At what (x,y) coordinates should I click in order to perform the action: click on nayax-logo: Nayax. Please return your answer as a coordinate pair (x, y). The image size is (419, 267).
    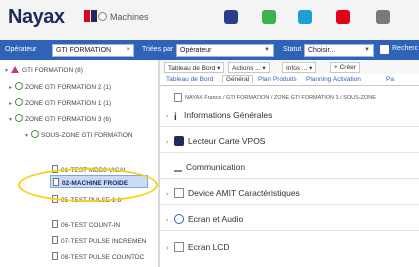
    Looking at the image, I should click on (52, 17).